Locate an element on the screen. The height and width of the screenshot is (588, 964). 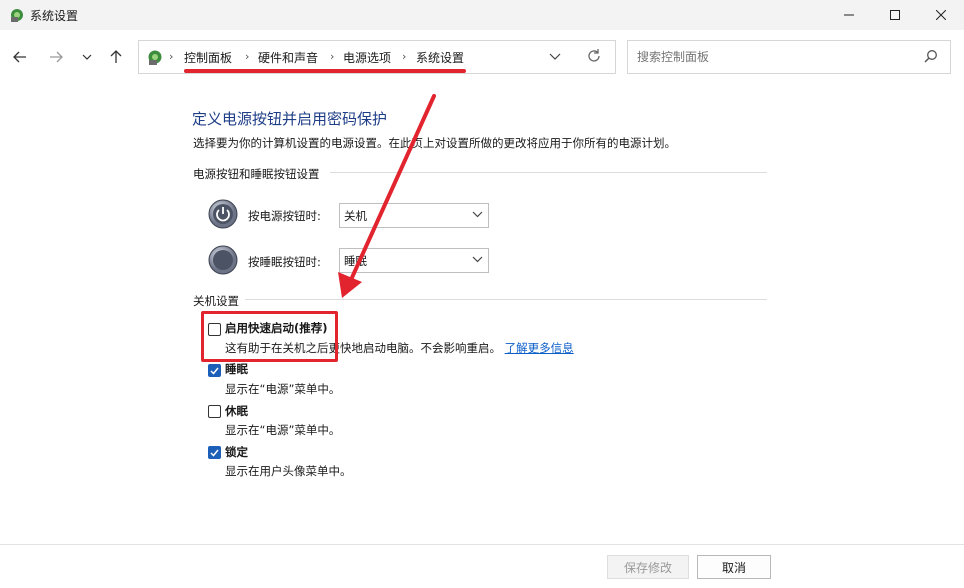
window-title: 系统设置 is located at coordinates (54, 16).